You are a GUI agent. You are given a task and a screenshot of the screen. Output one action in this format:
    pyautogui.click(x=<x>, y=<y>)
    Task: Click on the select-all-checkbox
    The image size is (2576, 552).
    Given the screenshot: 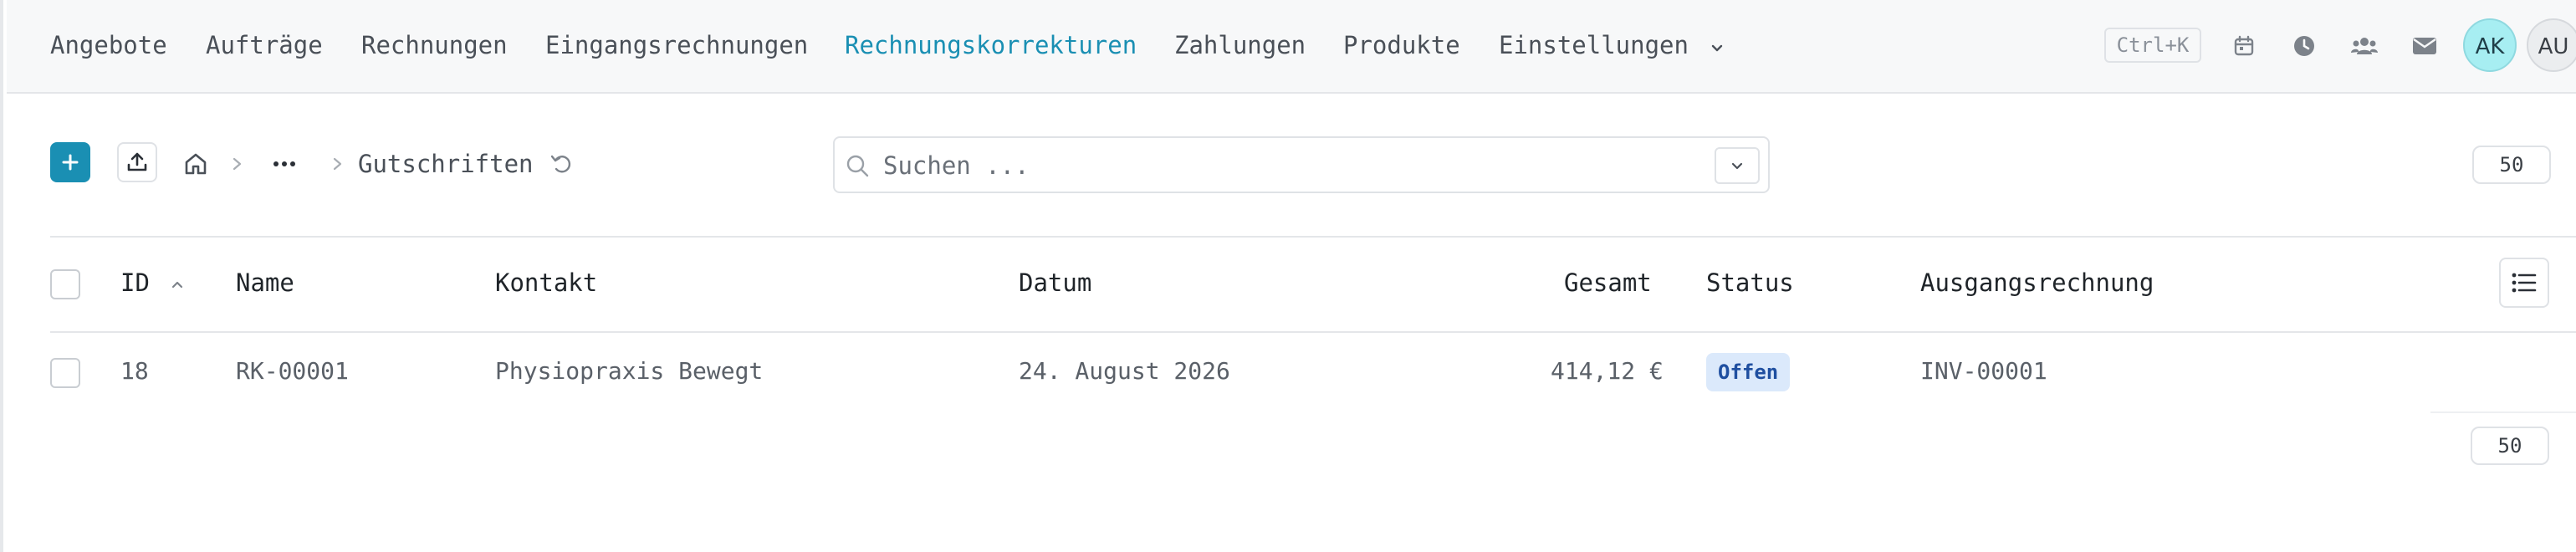 What is the action you would take?
    pyautogui.click(x=65, y=284)
    